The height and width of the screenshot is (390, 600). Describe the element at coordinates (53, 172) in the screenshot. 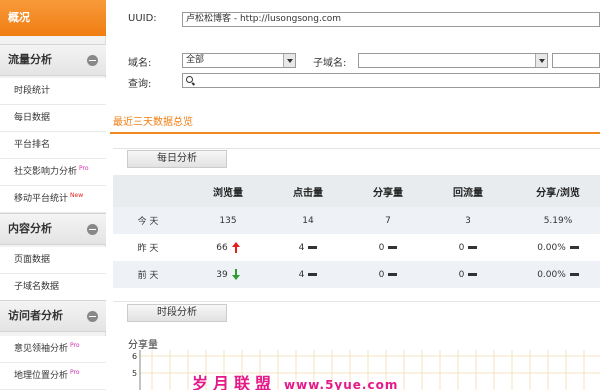

I see `sidebar-item-social-influence: 社交影响力分析 Pro` at that location.